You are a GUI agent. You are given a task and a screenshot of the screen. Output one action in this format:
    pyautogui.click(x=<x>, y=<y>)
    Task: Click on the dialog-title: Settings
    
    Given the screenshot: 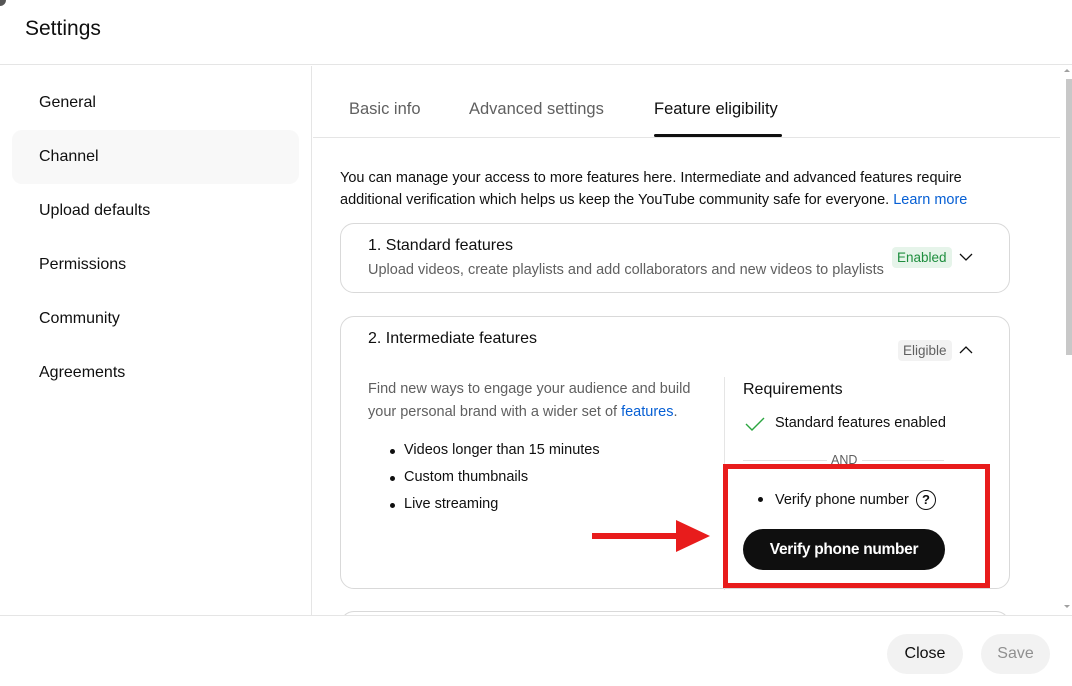 What is the action you would take?
    pyautogui.click(x=63, y=28)
    